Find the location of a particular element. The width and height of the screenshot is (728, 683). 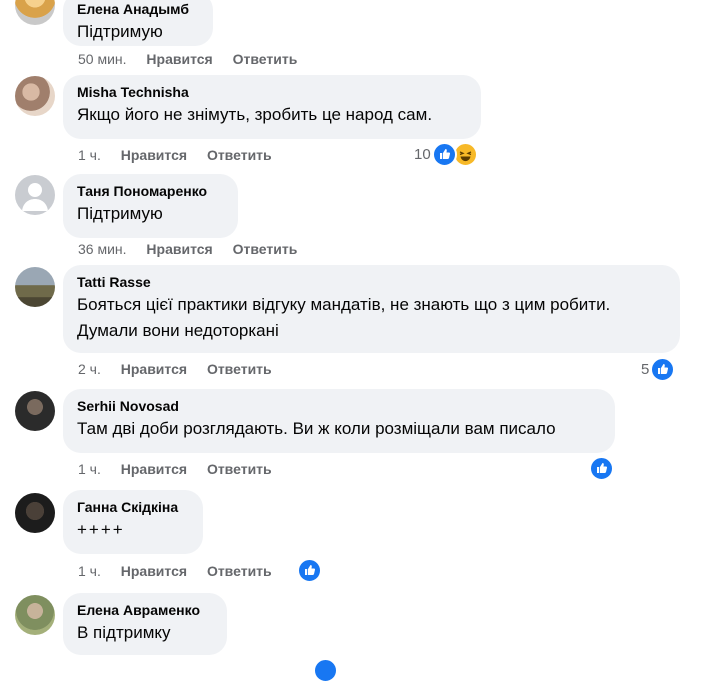

comment-text-line: Думали вони недоторкані is located at coordinates (178, 330).